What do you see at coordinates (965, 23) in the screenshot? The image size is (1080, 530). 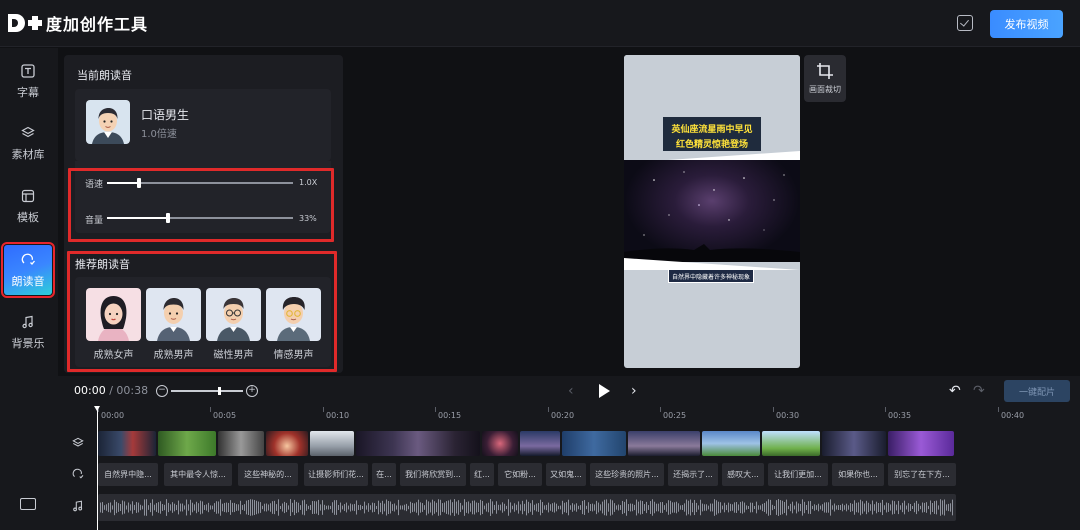 I see `checklist-icon` at bounding box center [965, 23].